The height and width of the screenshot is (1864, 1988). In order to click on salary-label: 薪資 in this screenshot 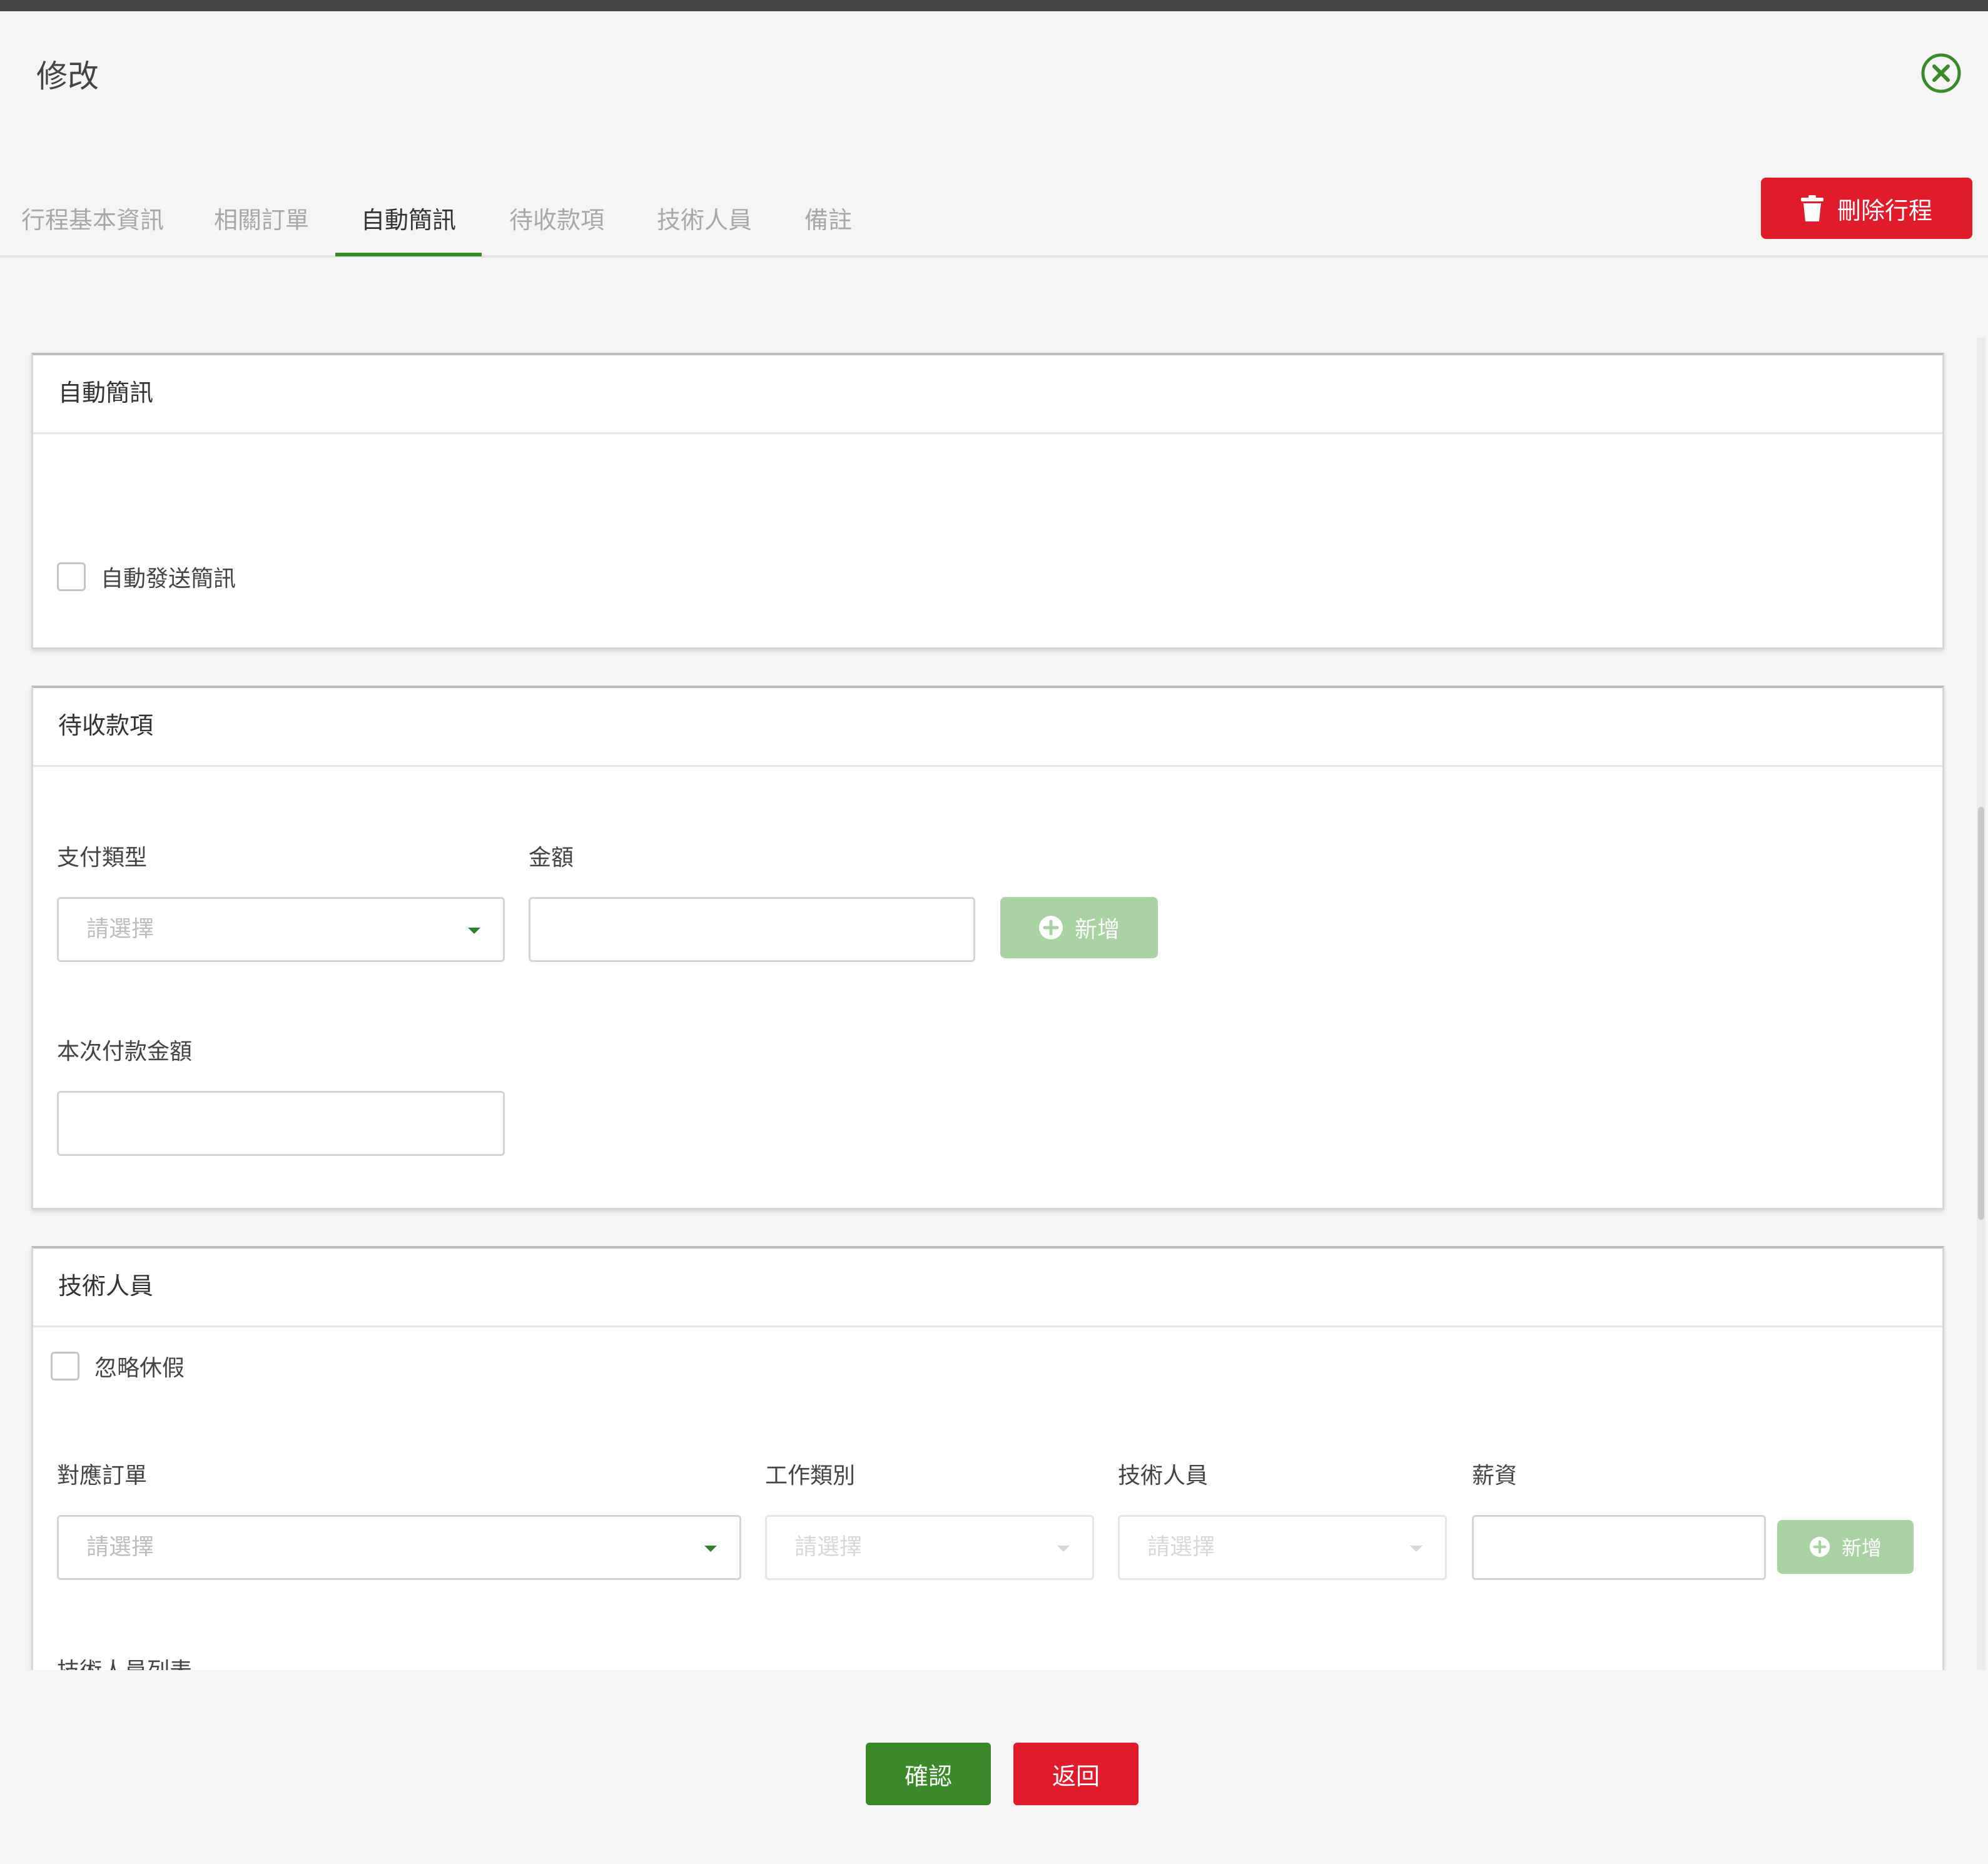, I will do `click(1495, 1476)`.